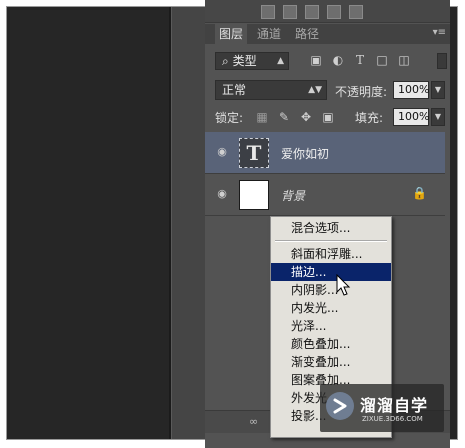 The image size is (465, 448). I want to click on lock-move-icon: ✥, so click(306, 117).